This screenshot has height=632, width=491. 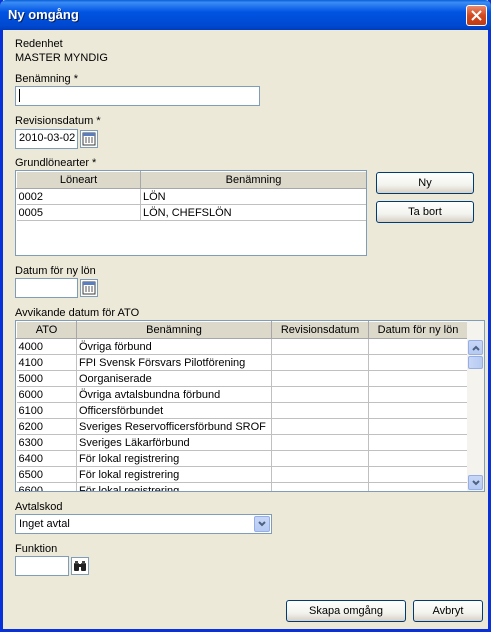 I want to click on column-header-datum-ny-lon: Datum för ny lön, so click(x=418, y=330).